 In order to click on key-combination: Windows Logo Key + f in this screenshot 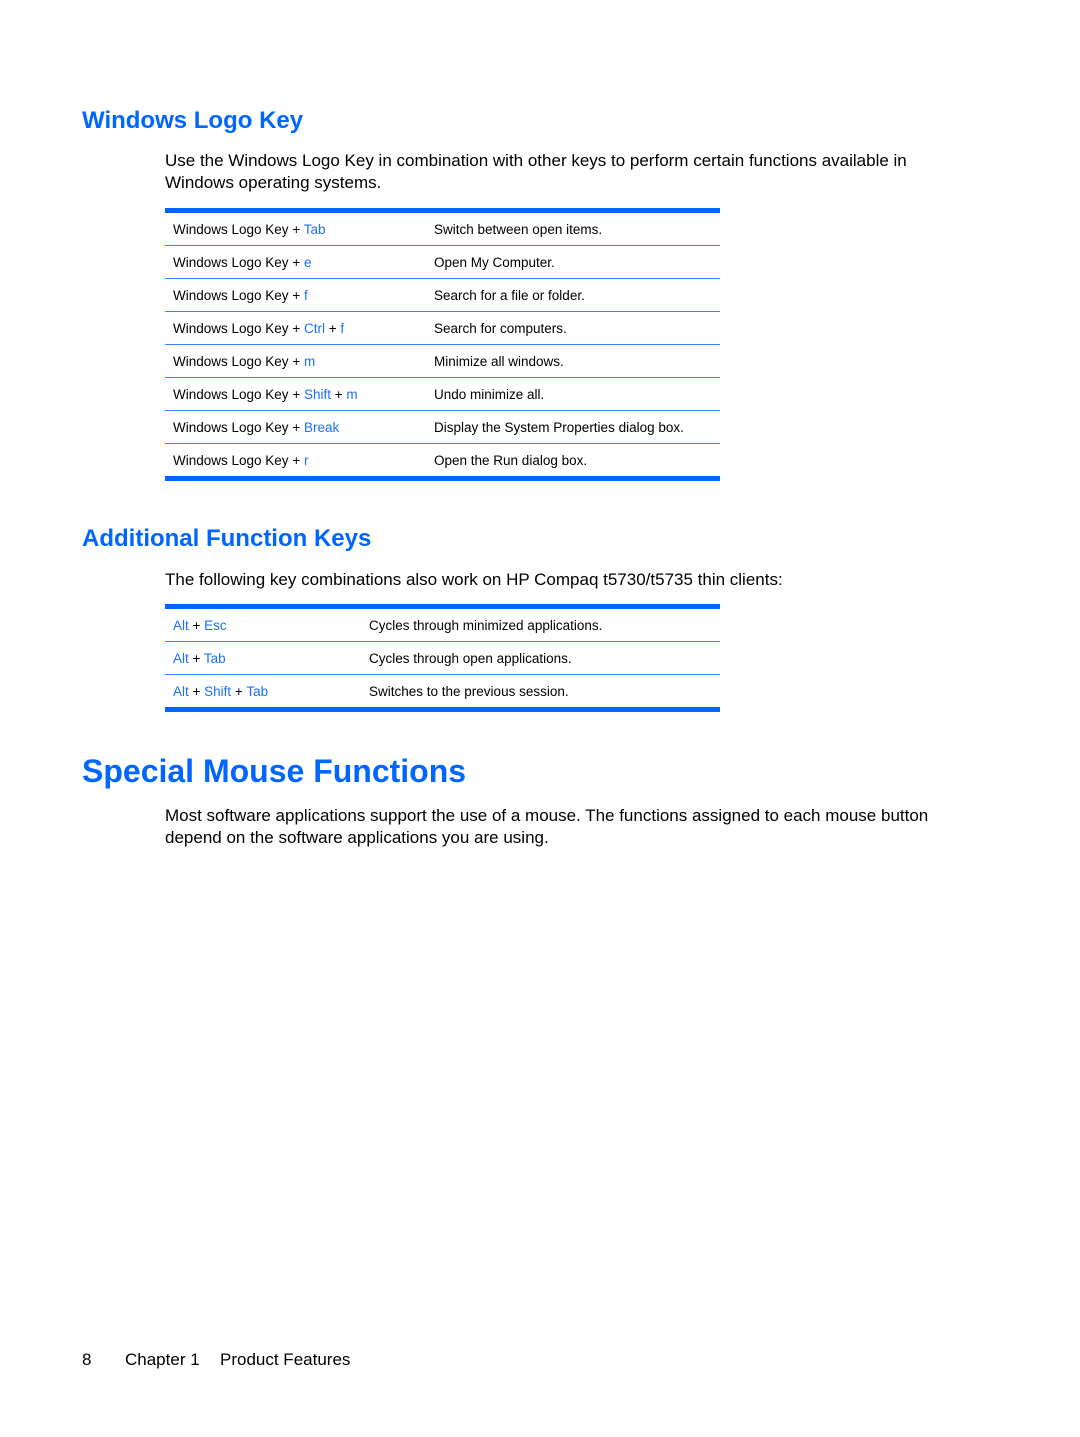, I will do `click(295, 295)`.